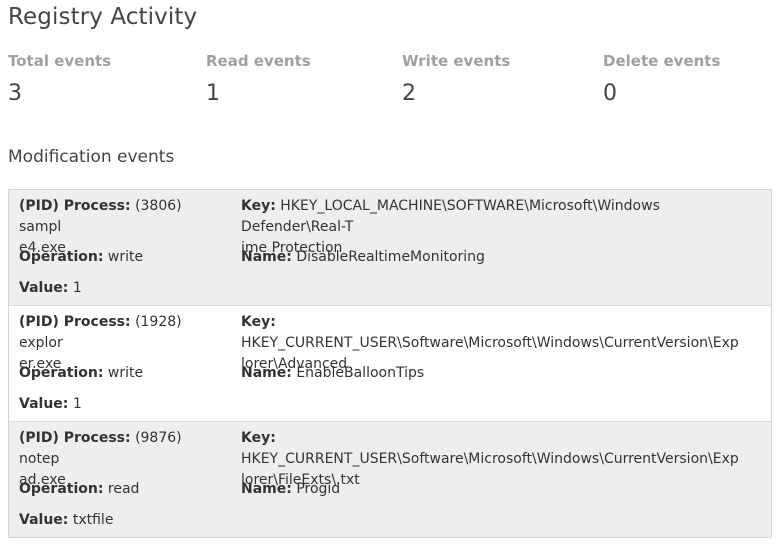 The image size is (782, 545). Describe the element at coordinates (59, 79) in the screenshot. I see `stat-total-events: Total events 3` at that location.